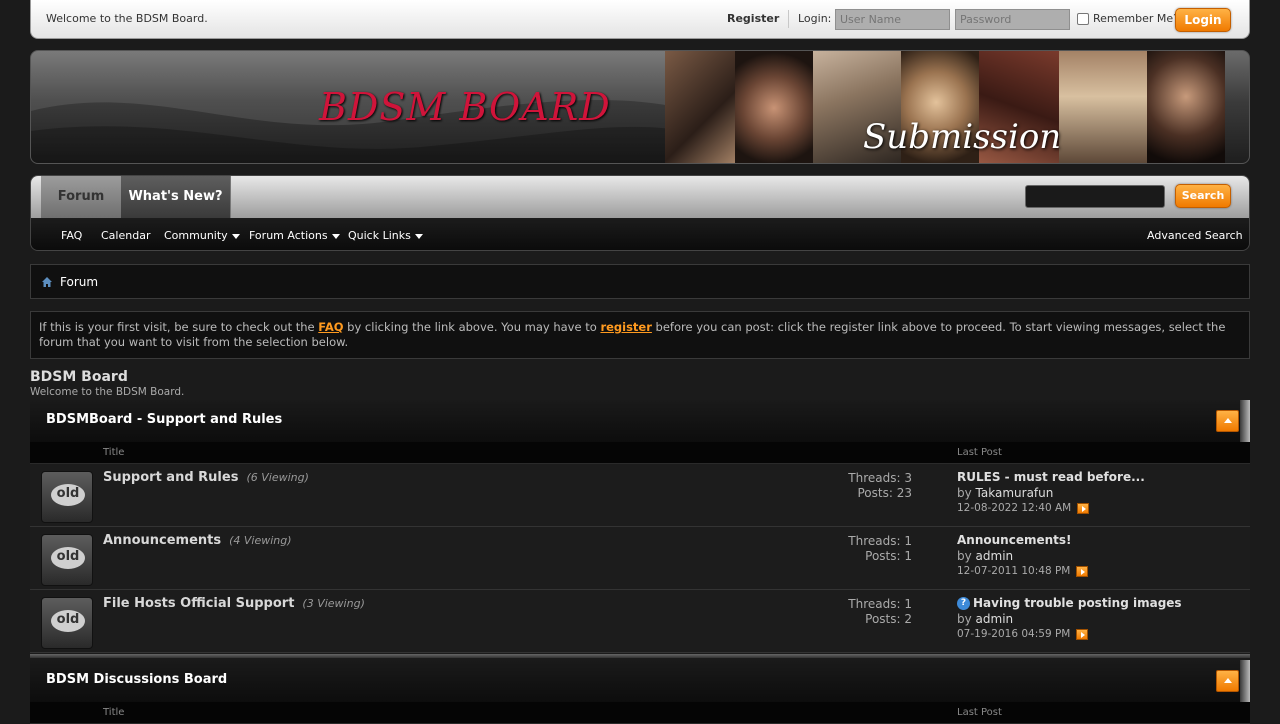 The image size is (1280, 724). What do you see at coordinates (136, 679) in the screenshot?
I see `category-title: BDSM Discussions Board` at bounding box center [136, 679].